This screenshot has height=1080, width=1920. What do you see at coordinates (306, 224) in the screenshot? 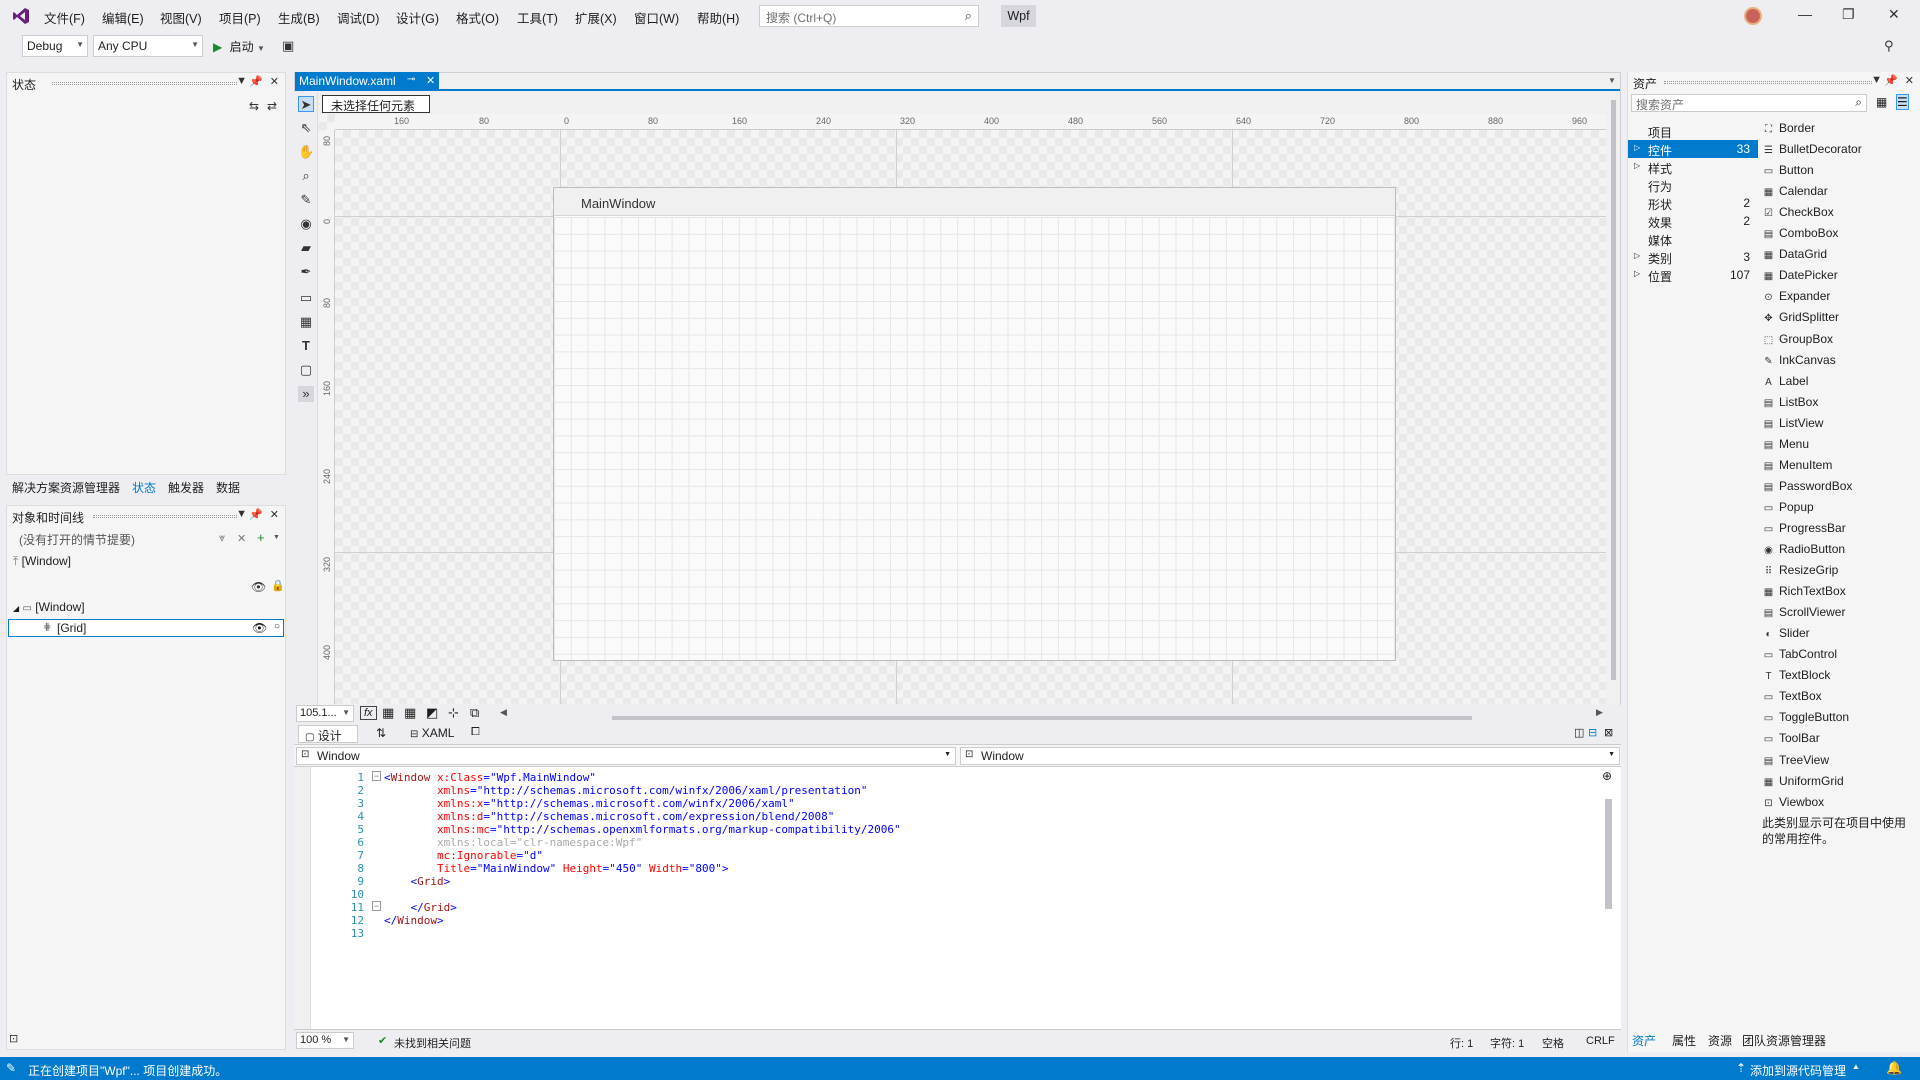
I see `paint-bucket-tool-icon: ◉` at bounding box center [306, 224].